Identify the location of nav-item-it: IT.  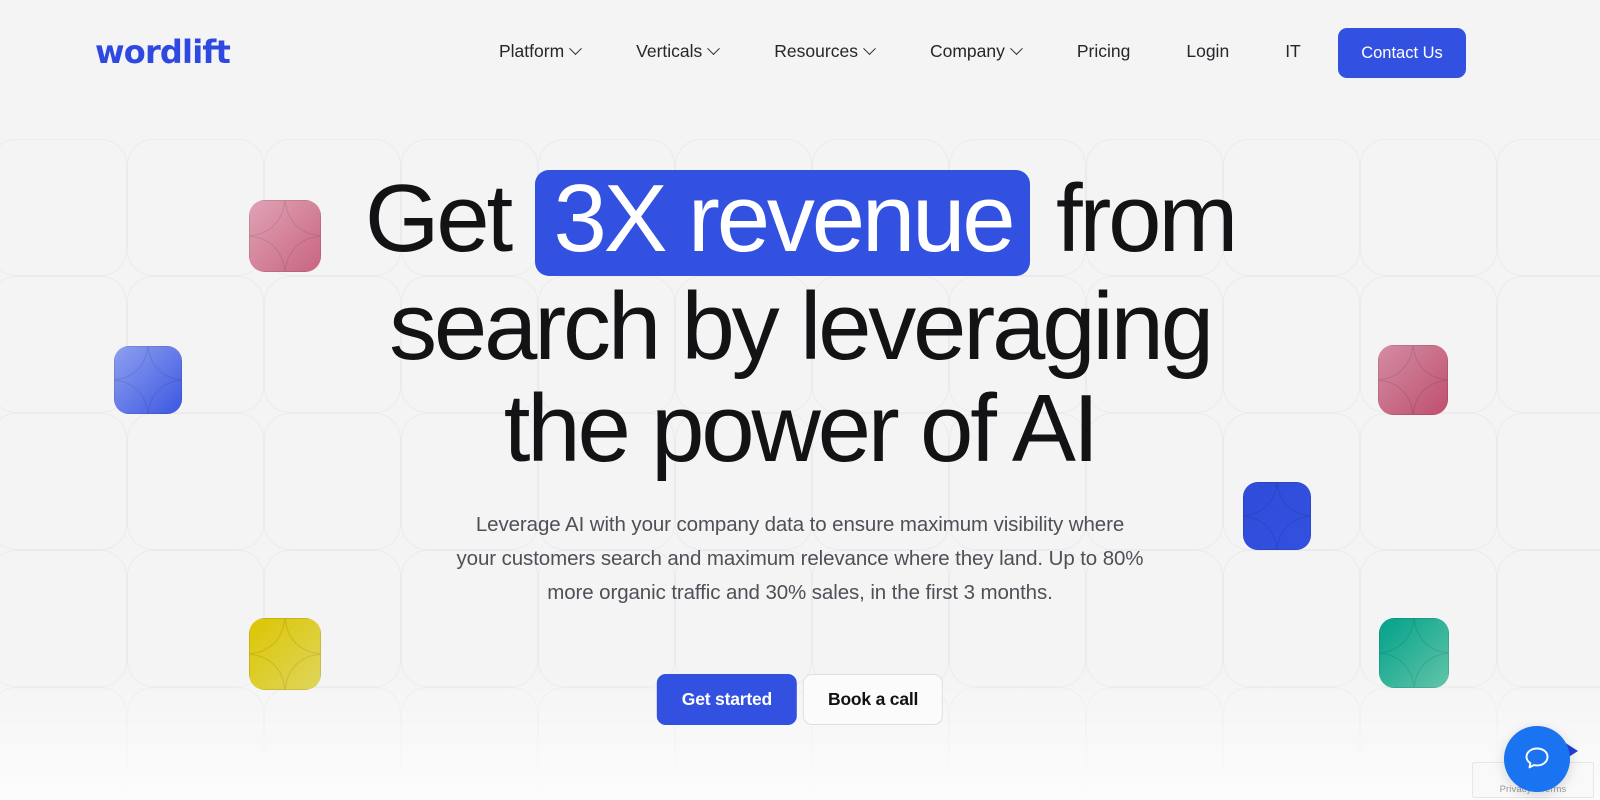
(1293, 51).